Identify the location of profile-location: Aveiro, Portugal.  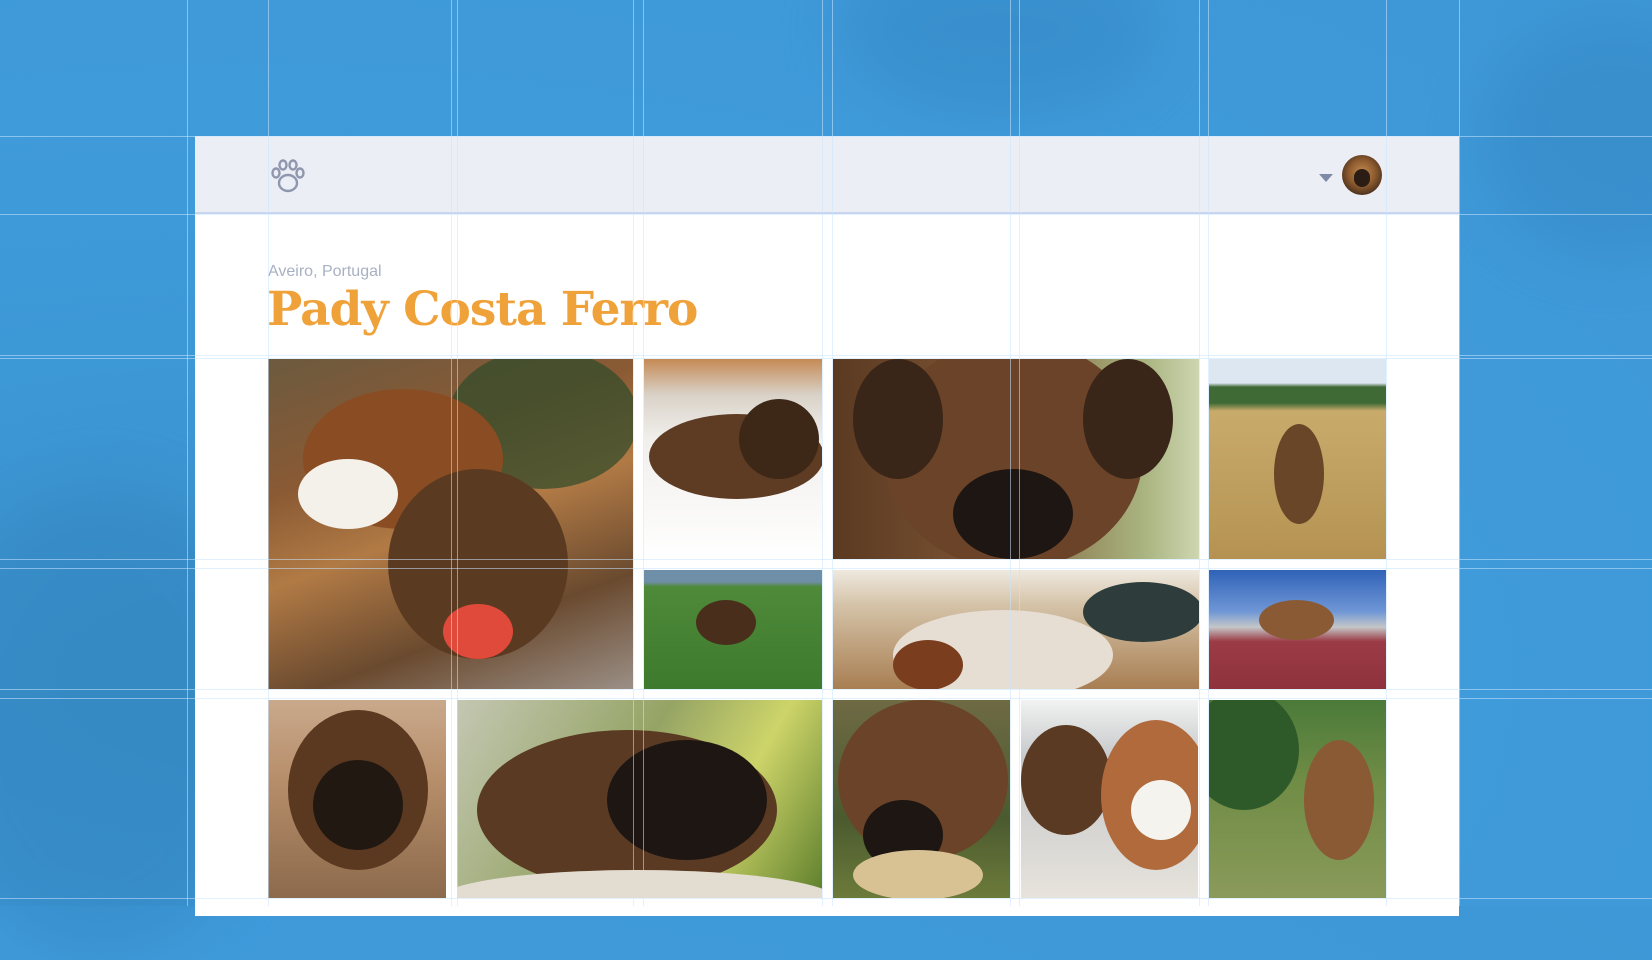
(325, 271).